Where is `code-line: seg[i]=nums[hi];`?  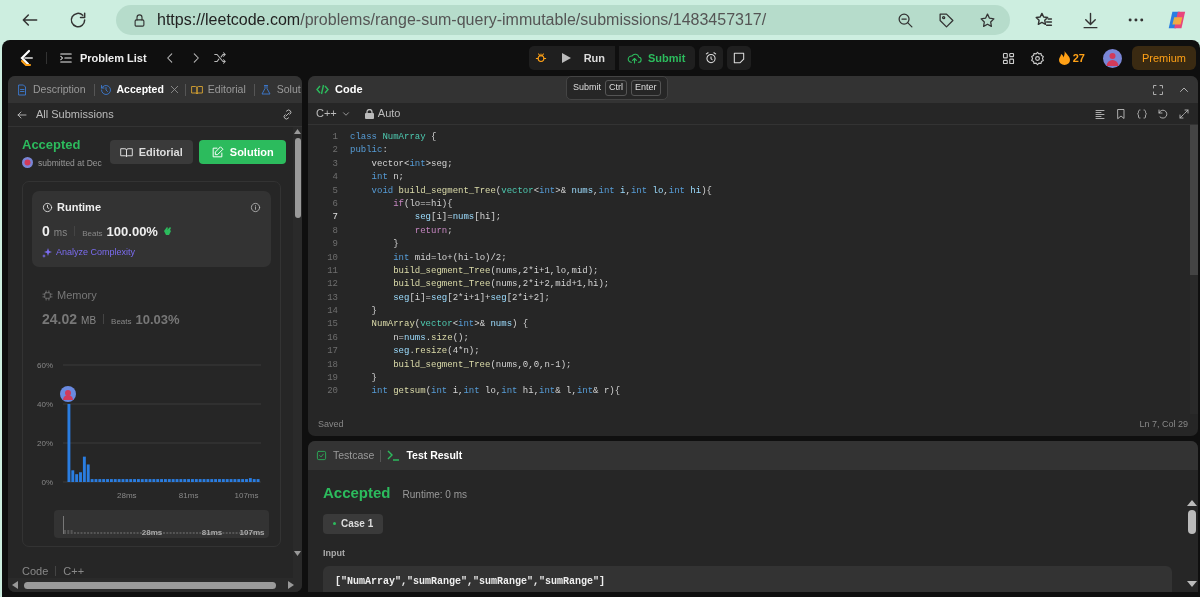 code-line: seg[i]=nums[hi]; is located at coordinates (457, 218).